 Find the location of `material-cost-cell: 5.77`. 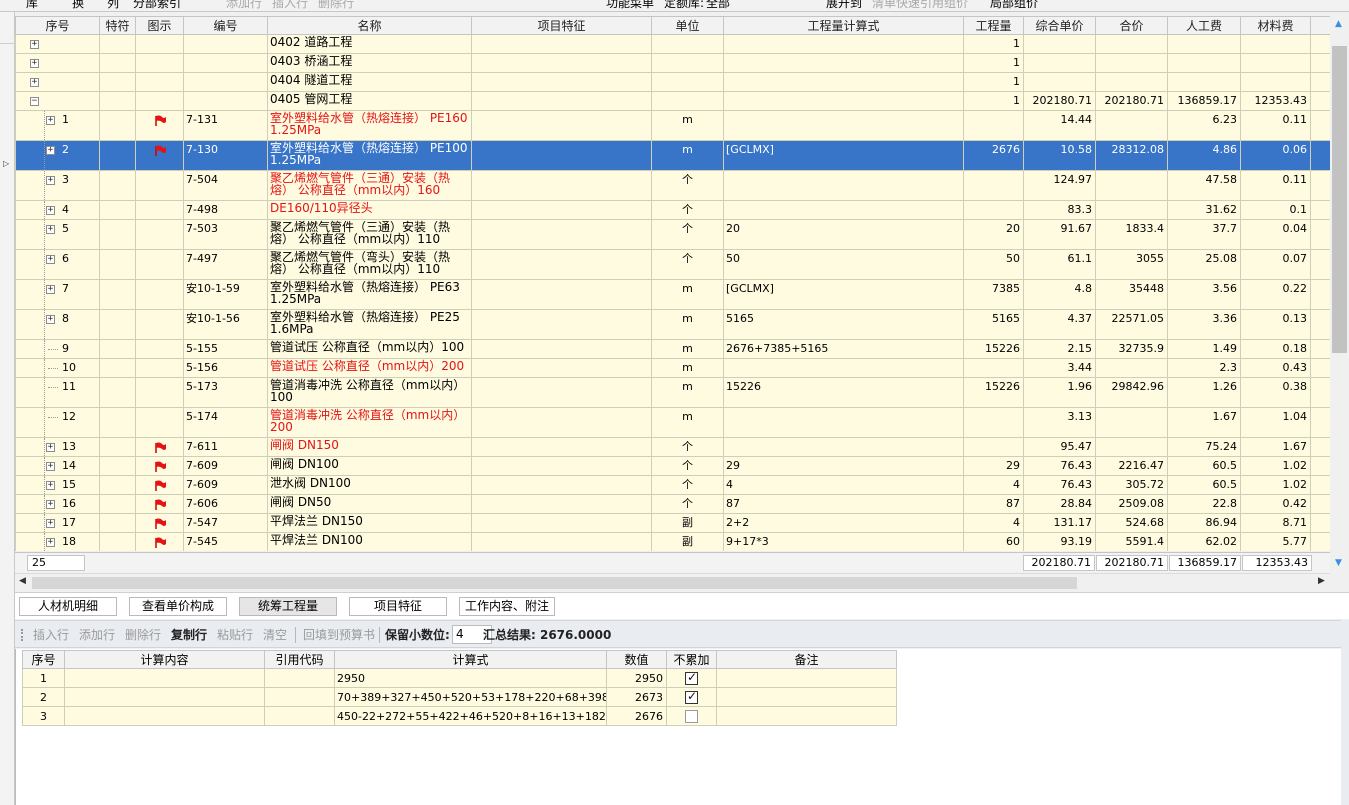

material-cost-cell: 5.77 is located at coordinates (1275, 541).